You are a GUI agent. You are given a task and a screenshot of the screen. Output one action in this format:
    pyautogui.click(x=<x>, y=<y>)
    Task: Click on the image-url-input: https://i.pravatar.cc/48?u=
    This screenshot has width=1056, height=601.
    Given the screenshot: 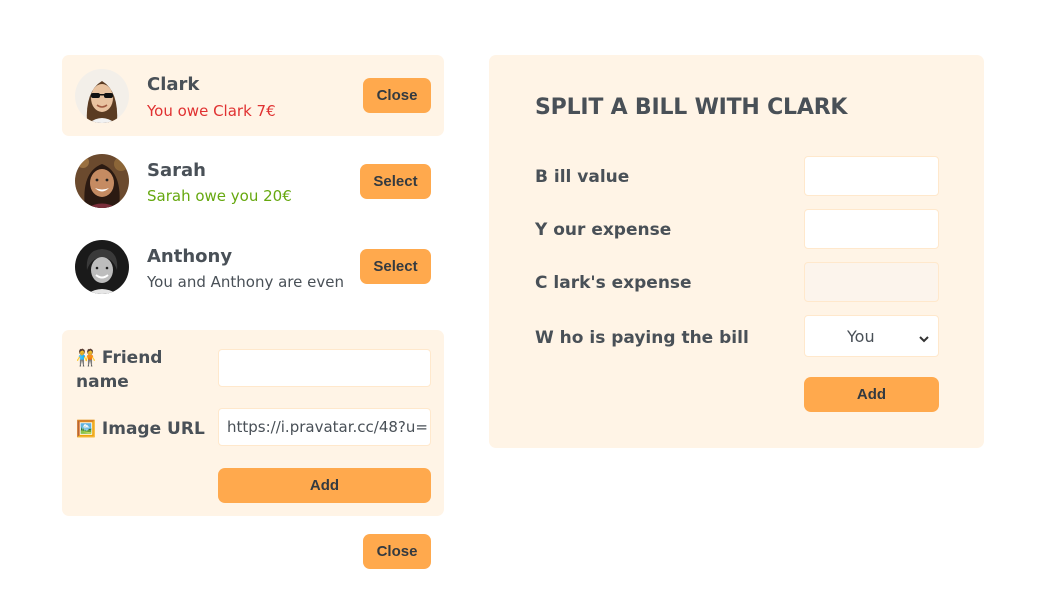 What is the action you would take?
    pyautogui.click(x=324, y=427)
    